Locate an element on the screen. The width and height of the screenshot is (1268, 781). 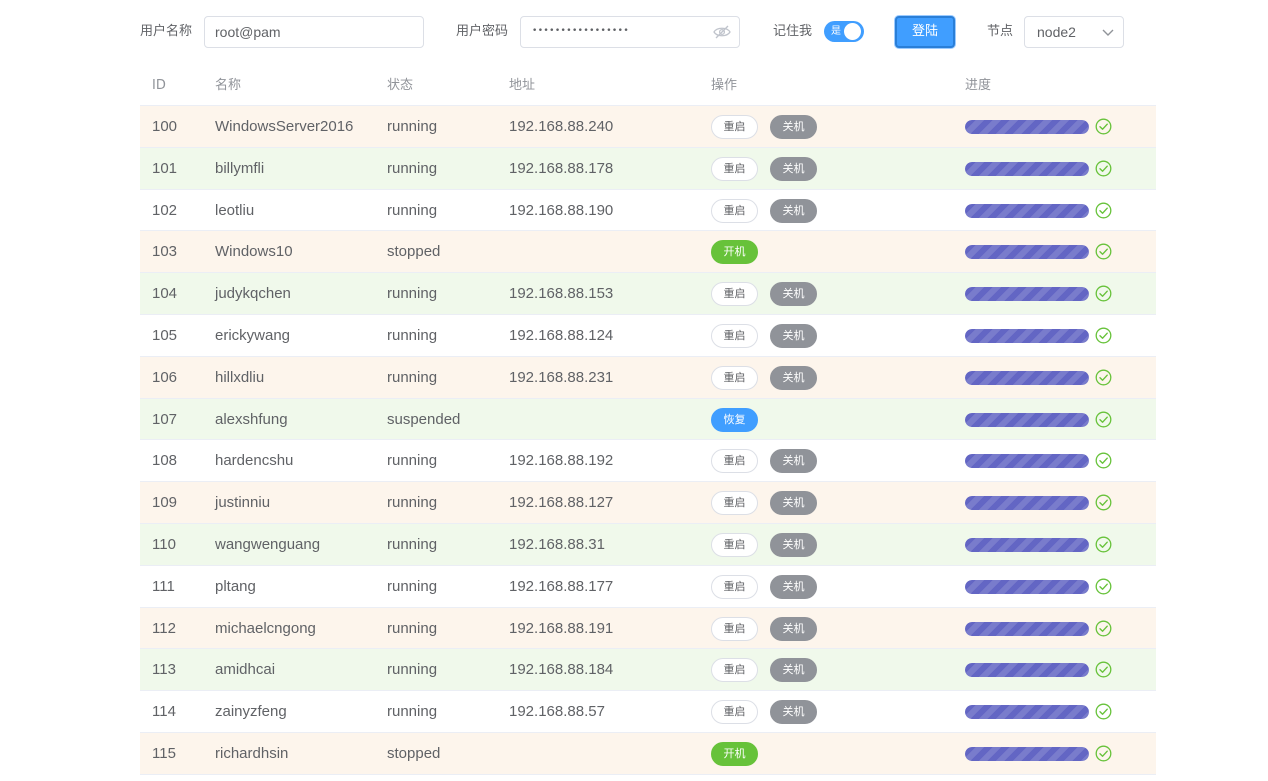
column-header-actions: 操作 is located at coordinates (724, 85).